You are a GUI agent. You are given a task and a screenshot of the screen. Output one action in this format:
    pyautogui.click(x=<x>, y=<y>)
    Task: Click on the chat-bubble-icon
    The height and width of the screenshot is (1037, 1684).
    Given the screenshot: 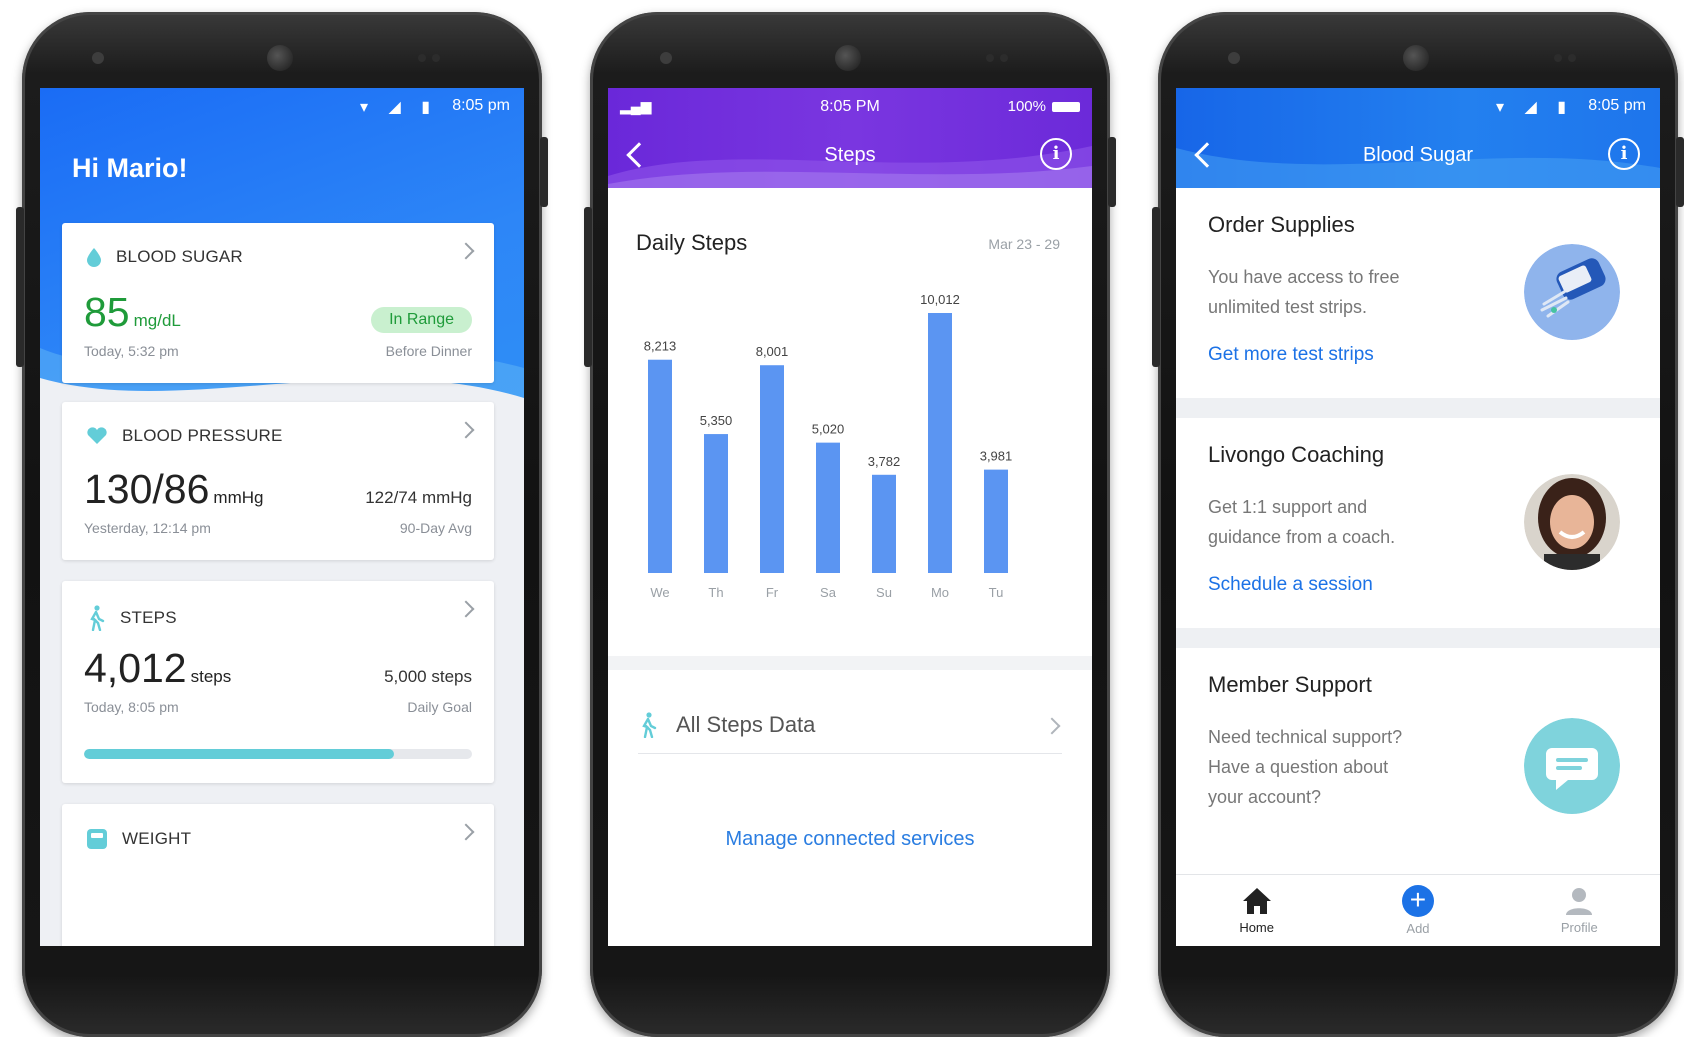 What is the action you would take?
    pyautogui.click(x=1572, y=766)
    